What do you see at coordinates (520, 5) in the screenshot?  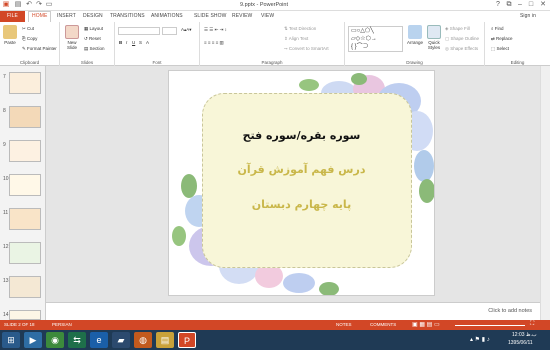 I see `minimize-icon: –` at bounding box center [520, 5].